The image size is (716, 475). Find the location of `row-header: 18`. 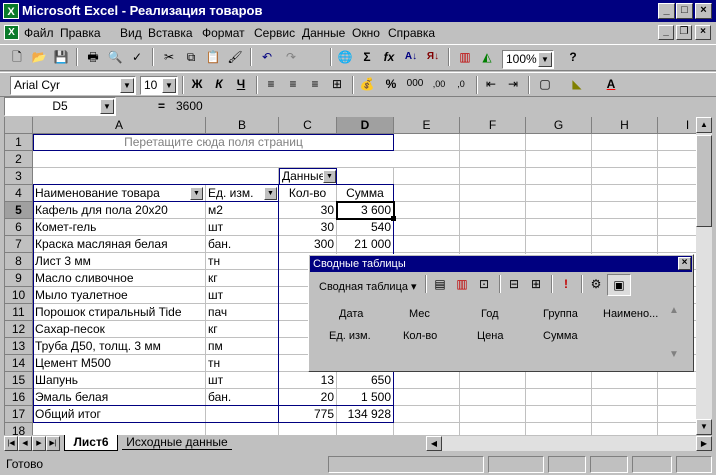

row-header: 18 is located at coordinates (19, 429).